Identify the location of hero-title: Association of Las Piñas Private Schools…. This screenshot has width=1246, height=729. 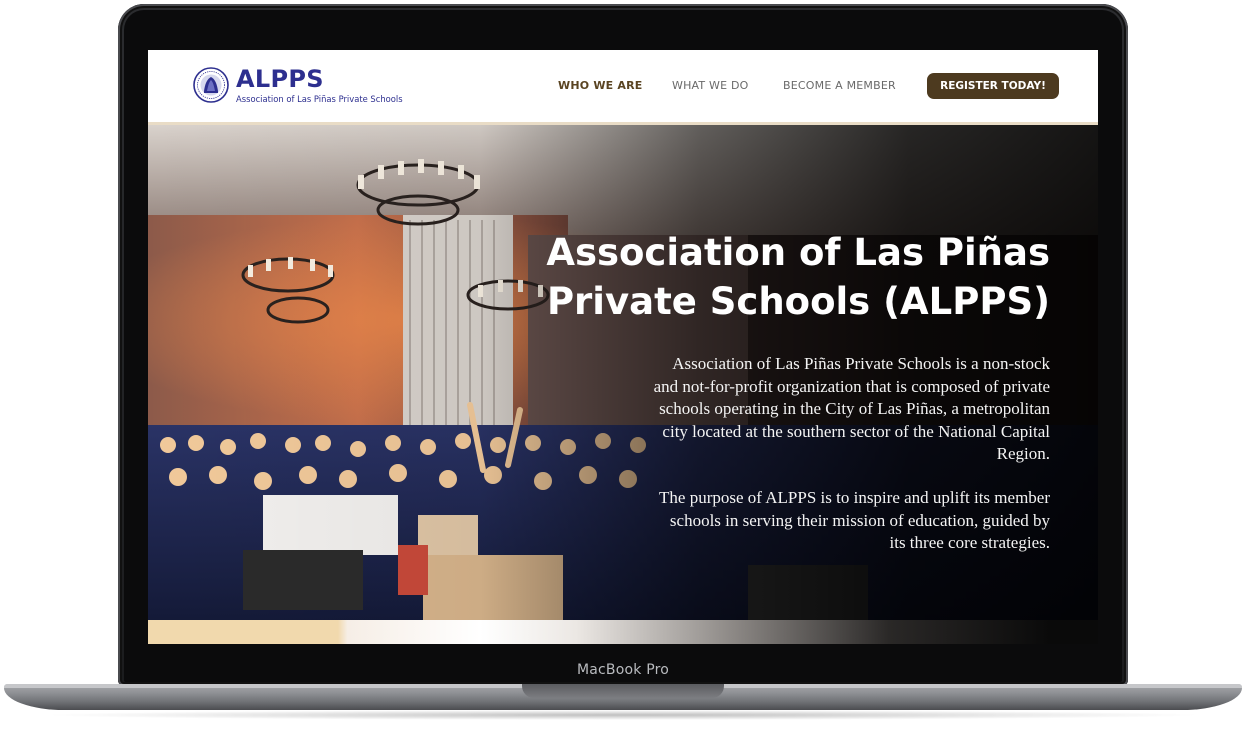
(780, 277).